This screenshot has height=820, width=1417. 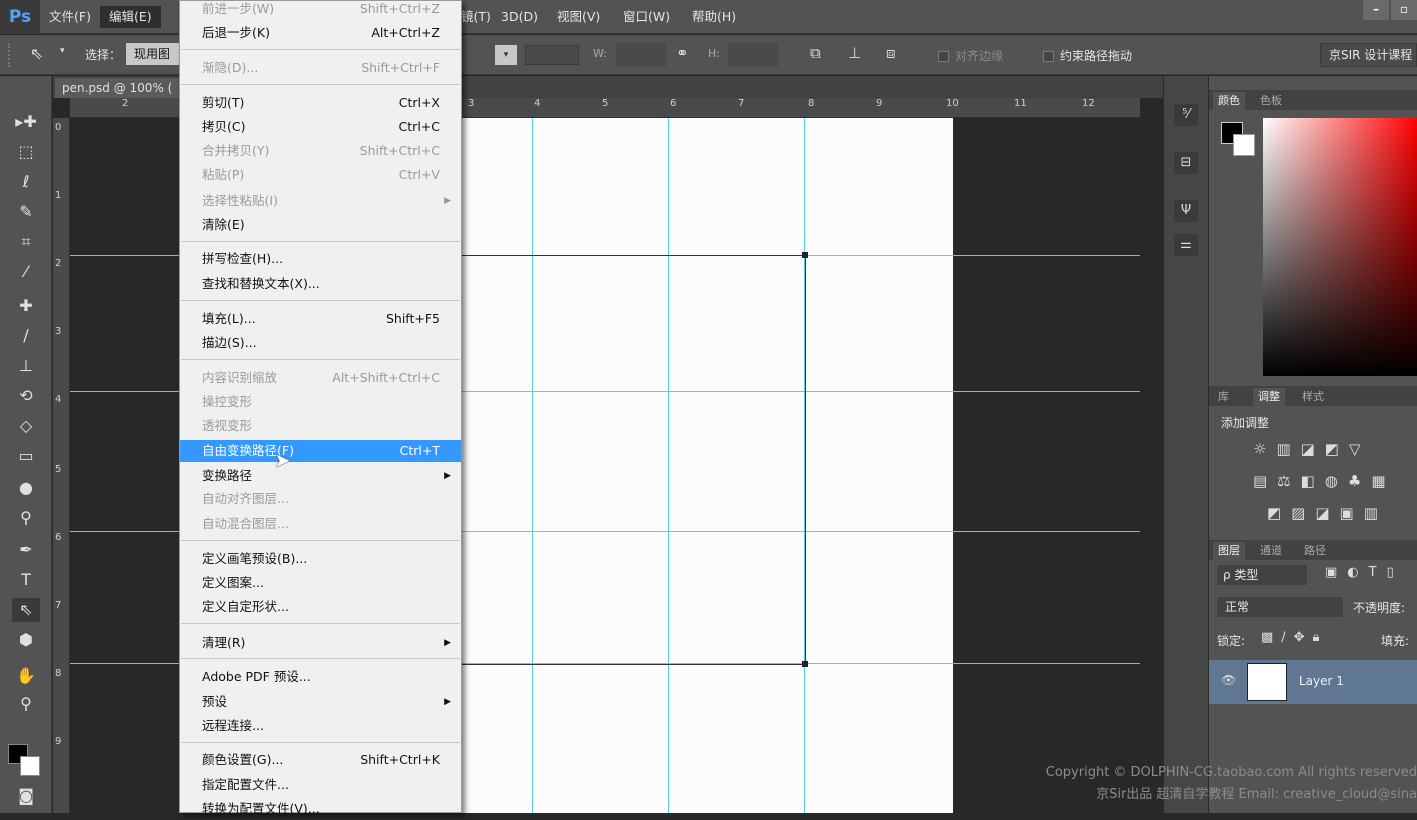 I want to click on move-tool-icon: ▸✚, so click(x=26, y=122).